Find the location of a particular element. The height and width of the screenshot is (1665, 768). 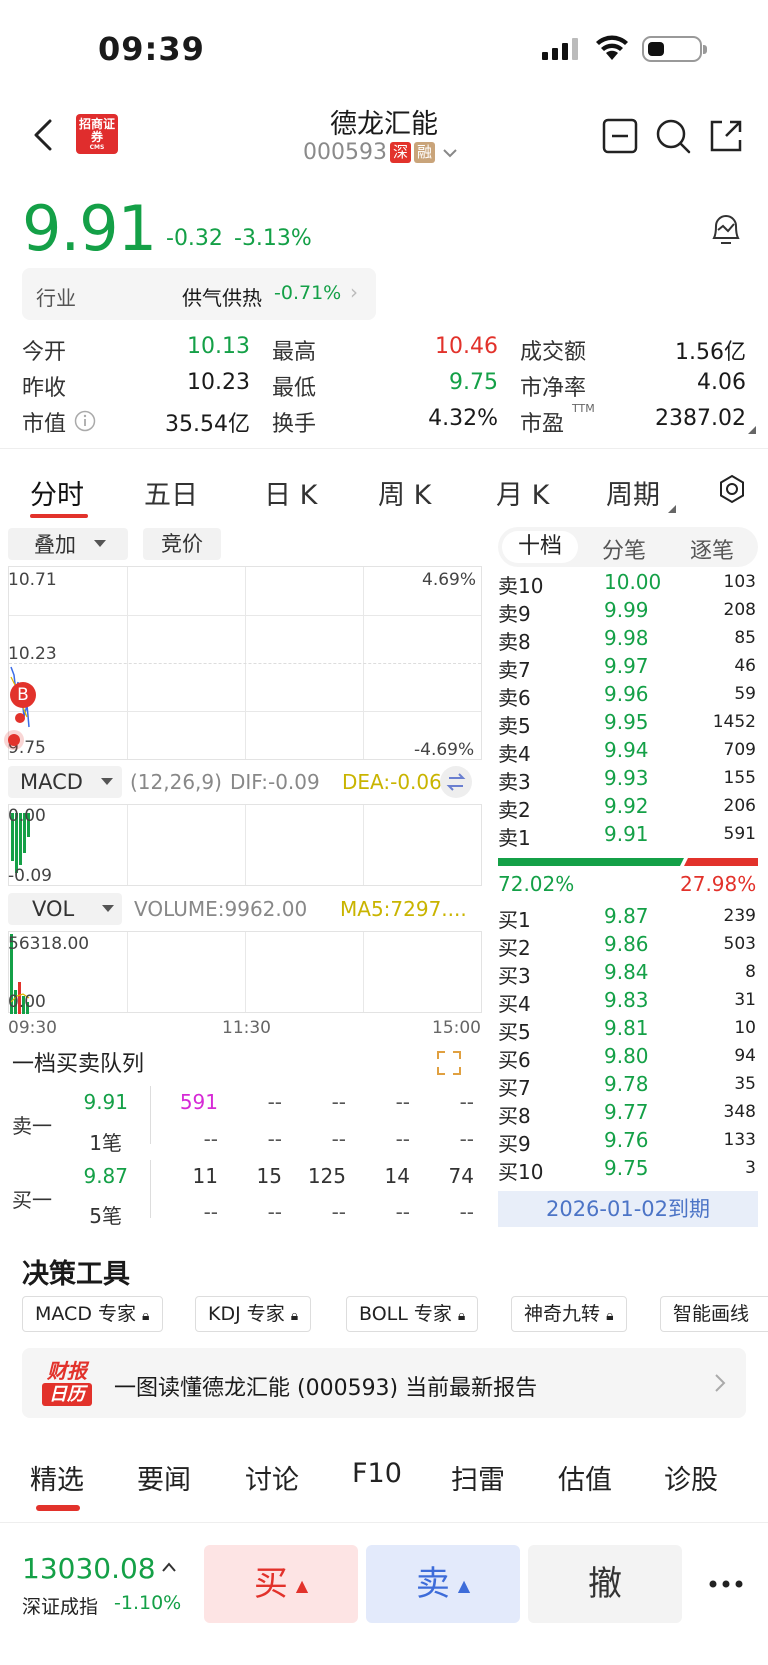

cancel-order-button: 撤 is located at coordinates (605, 1584).